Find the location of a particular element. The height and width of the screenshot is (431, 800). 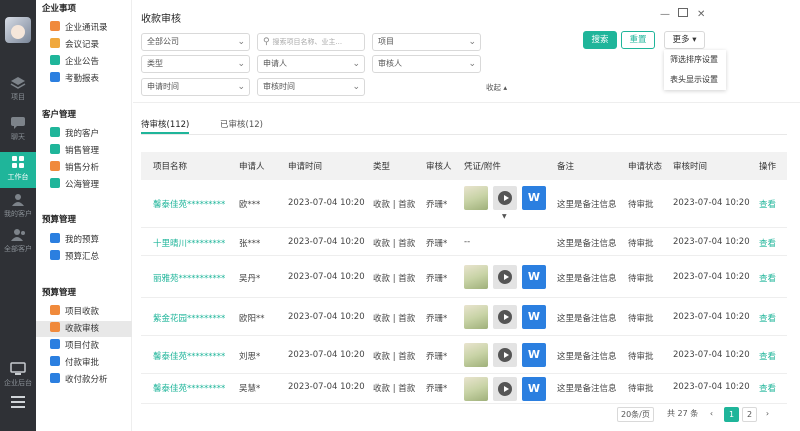

menu-item-sales-analysis: 销售分析 is located at coordinates (90, 168).